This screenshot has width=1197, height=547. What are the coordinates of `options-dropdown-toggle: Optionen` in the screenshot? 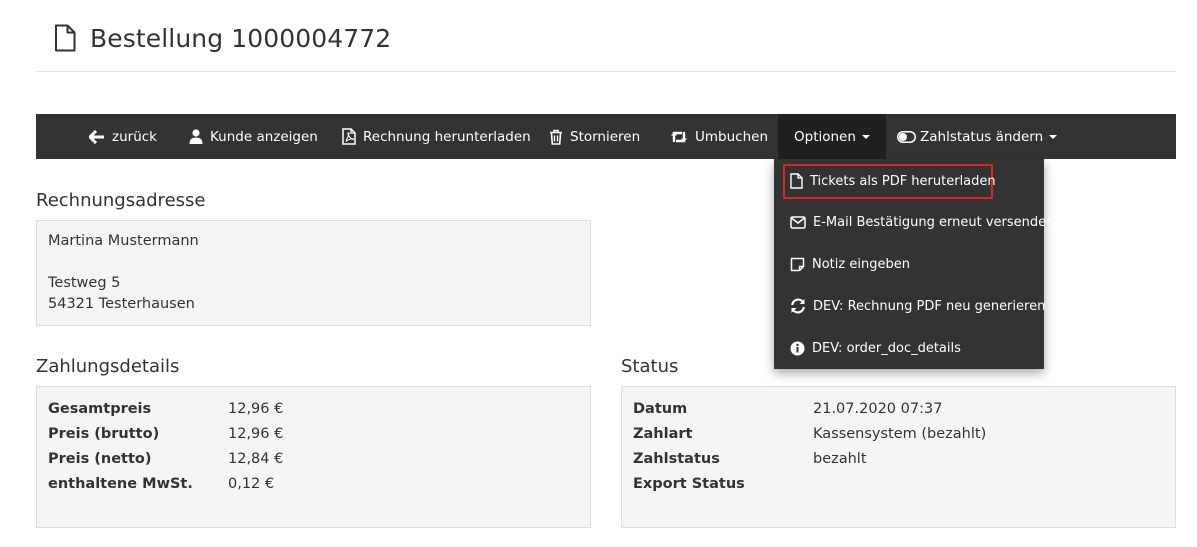 It's located at (832, 136).